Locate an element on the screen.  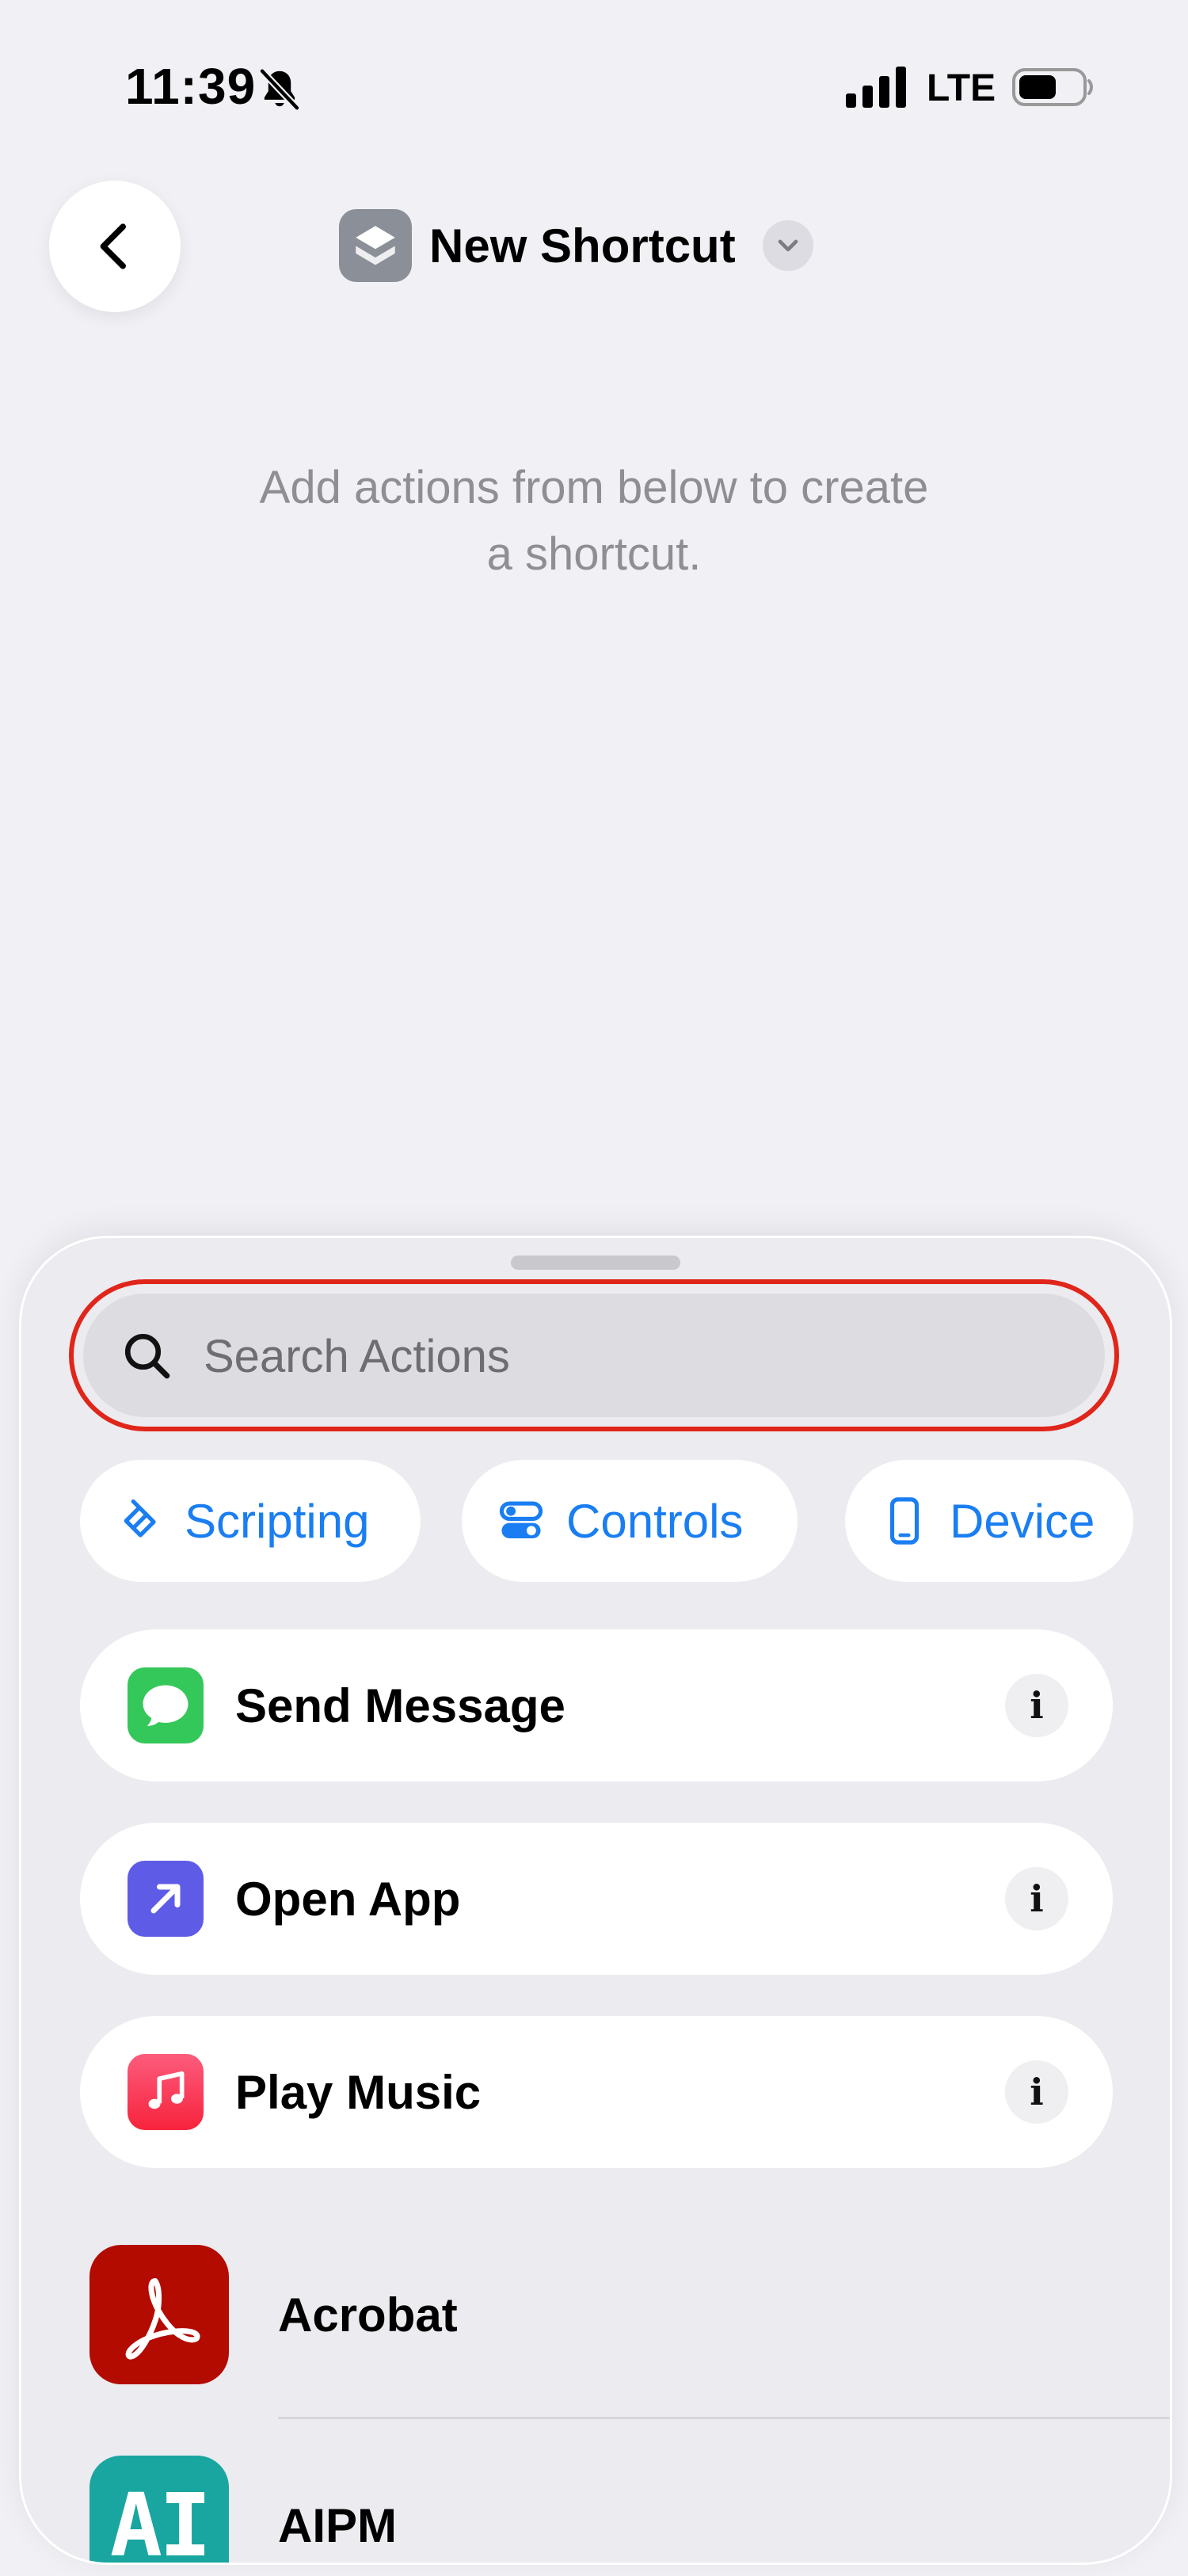
chip-scripting: Scripting is located at coordinates (250, 1521).